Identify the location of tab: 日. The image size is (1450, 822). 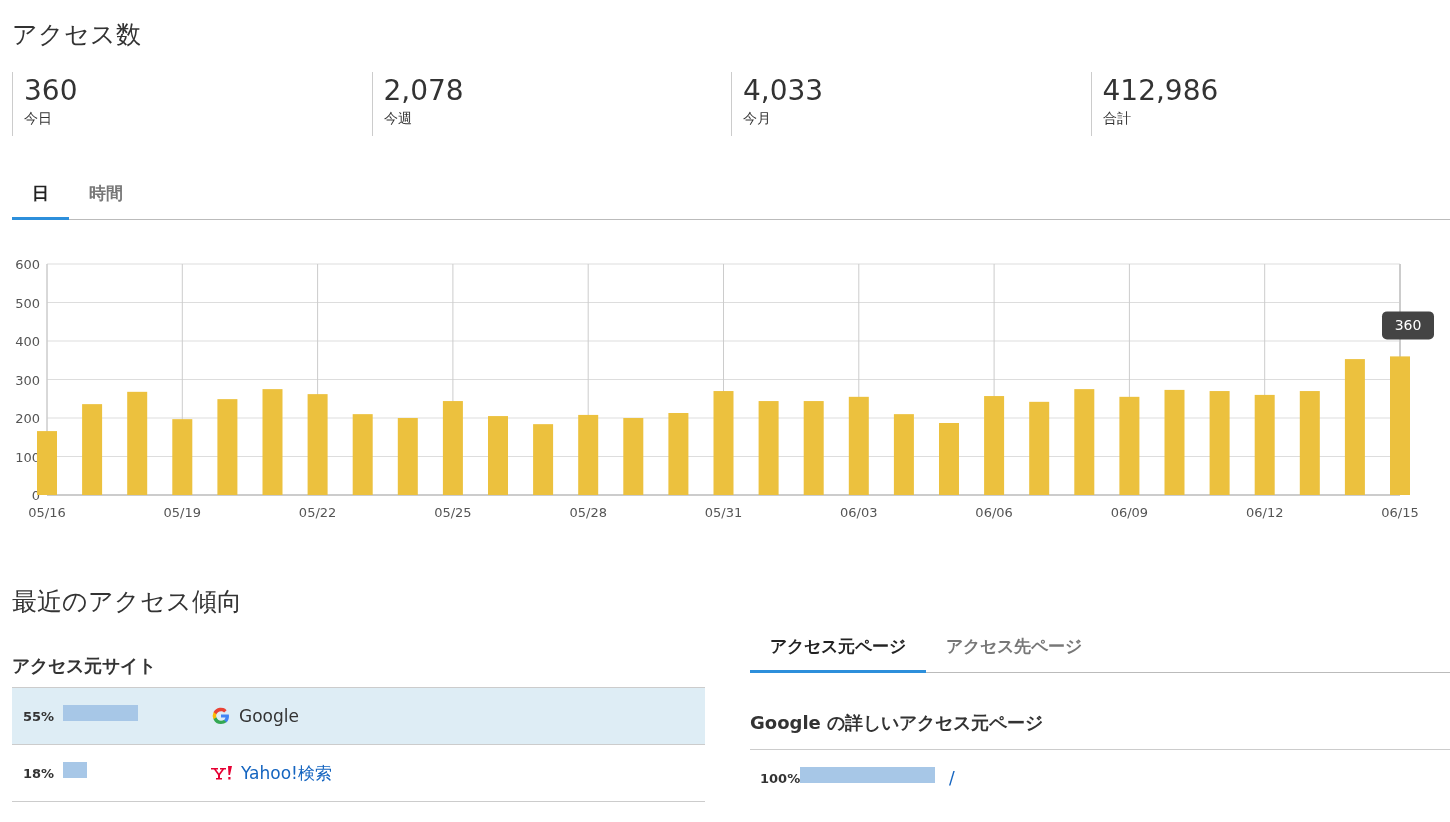
(40, 196).